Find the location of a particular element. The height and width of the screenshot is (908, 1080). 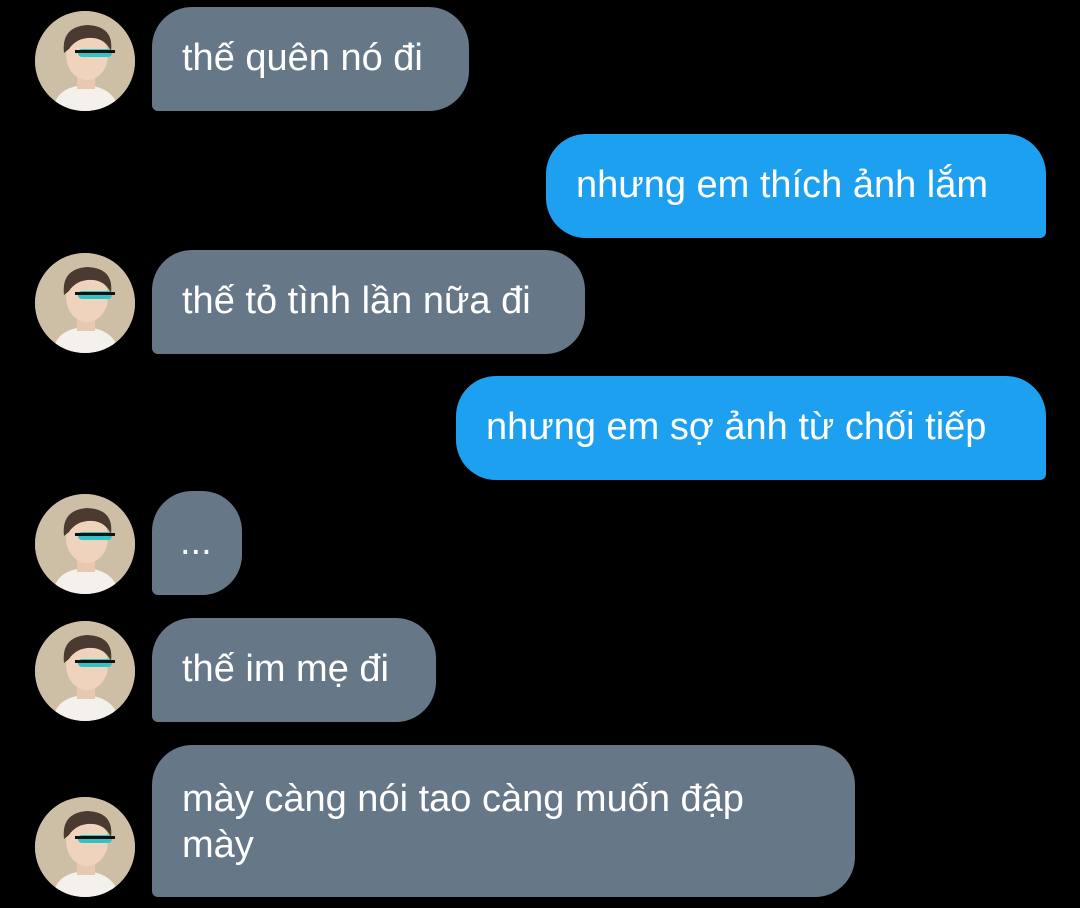

message-bubble-received: thế tỏ tình lần nữa đi is located at coordinates (368, 302).